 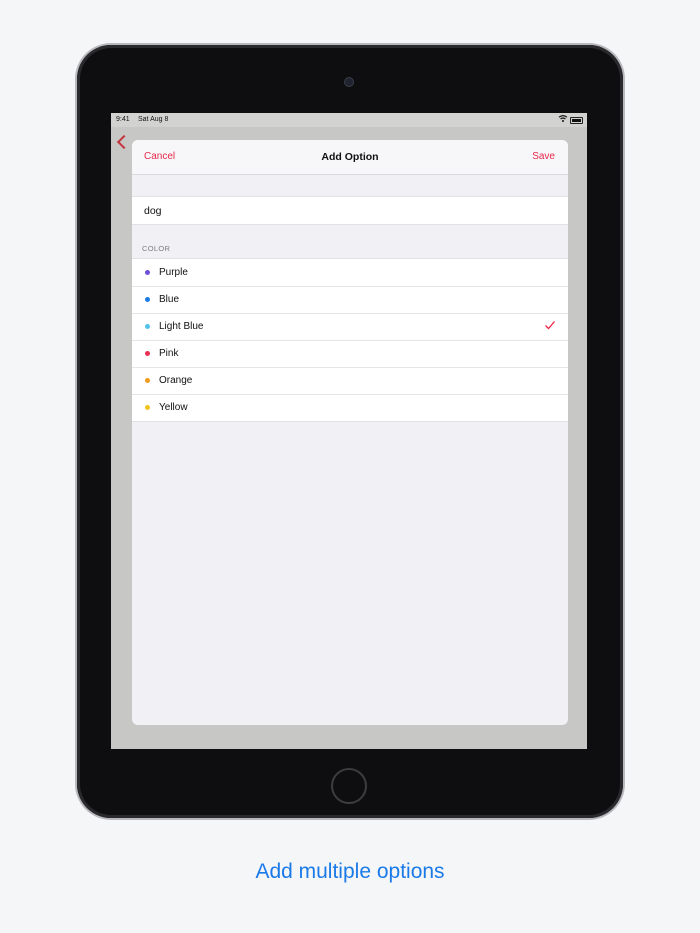 What do you see at coordinates (173, 407) in the screenshot?
I see `color-option-label: Yellow` at bounding box center [173, 407].